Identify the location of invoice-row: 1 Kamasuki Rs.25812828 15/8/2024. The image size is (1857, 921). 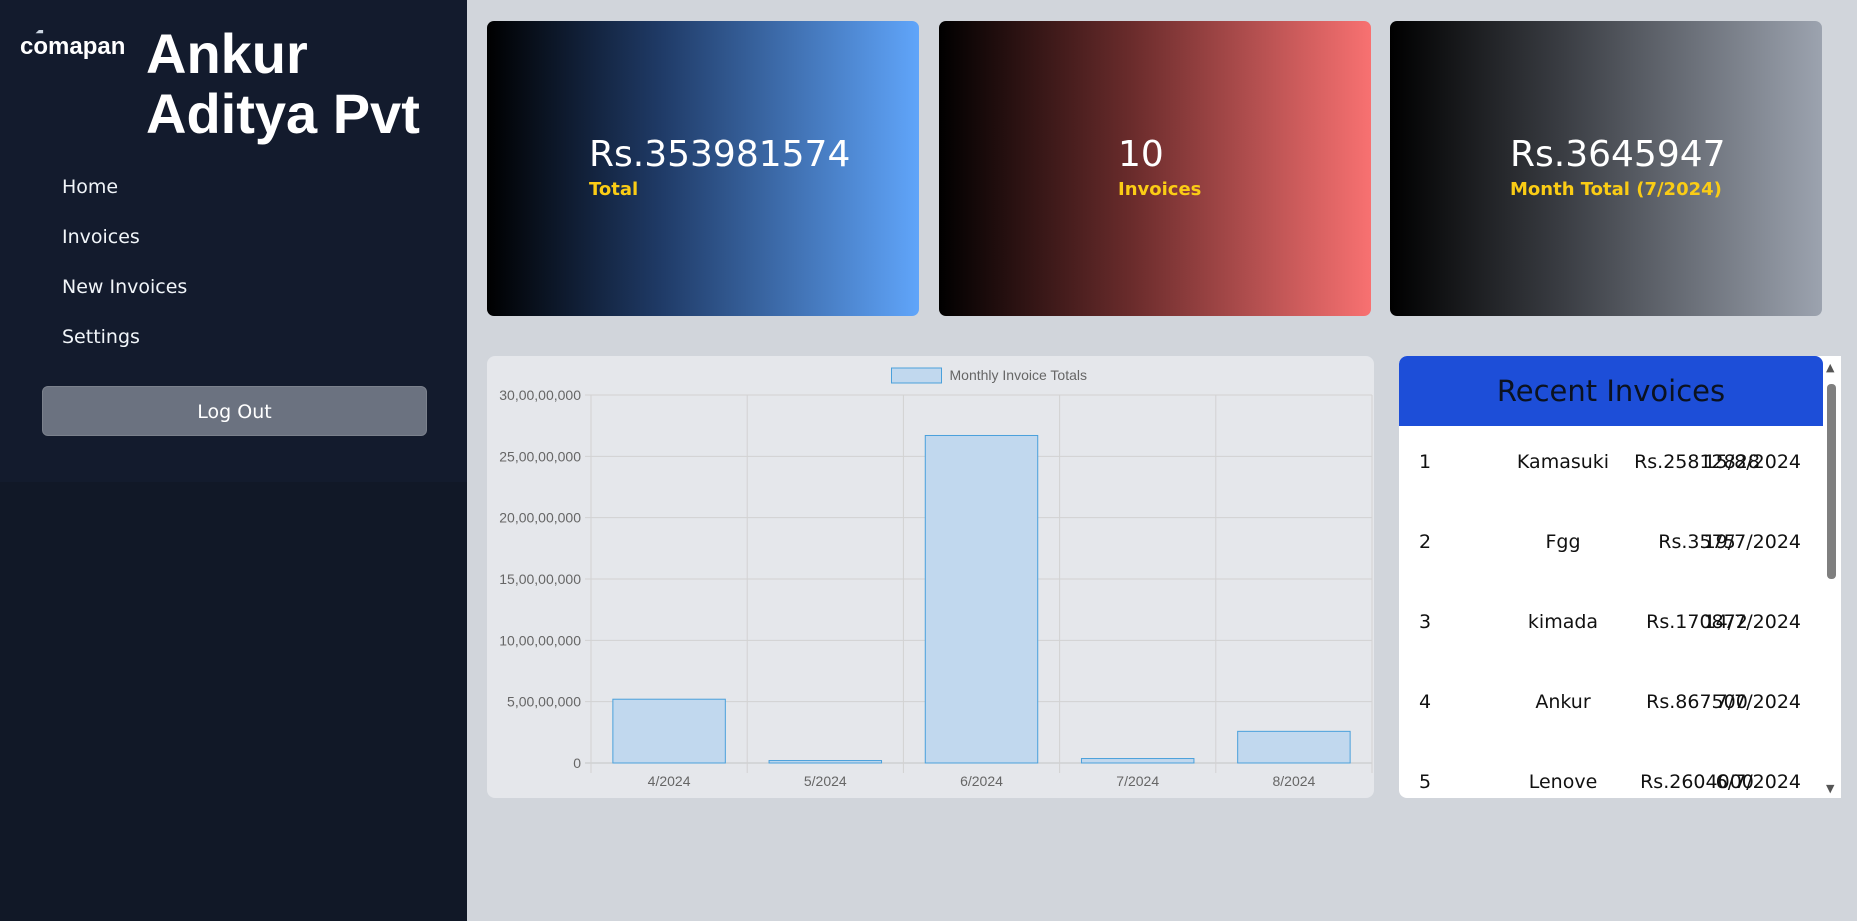
(1611, 466).